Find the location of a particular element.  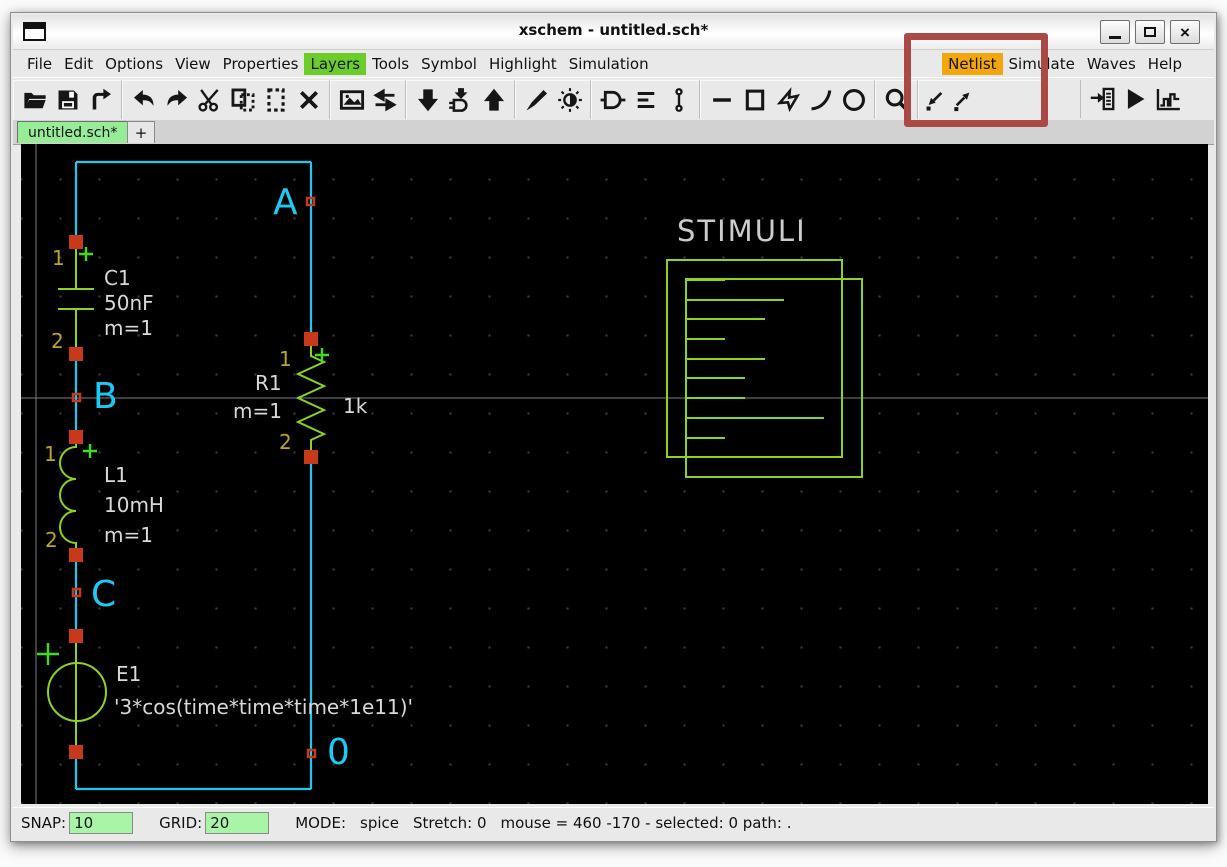

svg-text: 10mH is located at coordinates (134, 505).